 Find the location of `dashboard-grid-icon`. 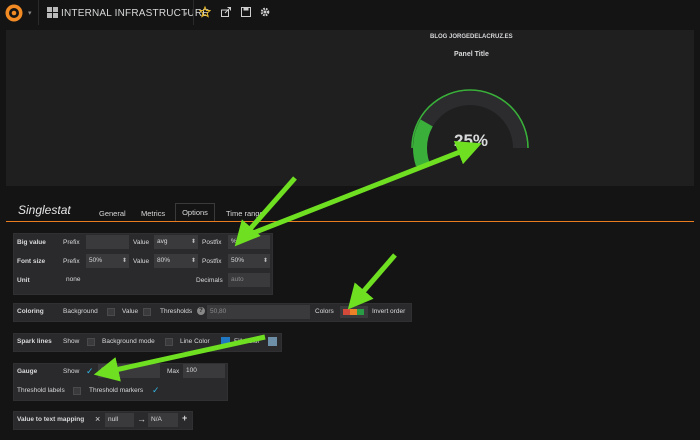

dashboard-grid-icon is located at coordinates (52, 12).